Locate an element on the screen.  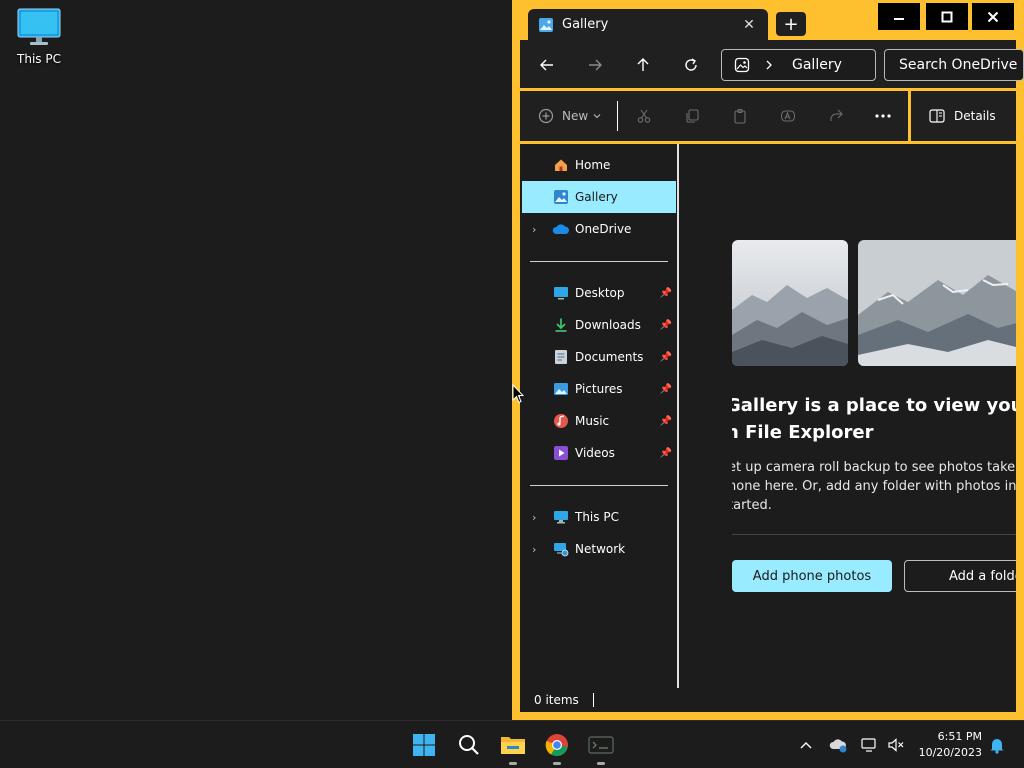
sidebar-item-this-pc: › This PC is located at coordinates (599, 517).